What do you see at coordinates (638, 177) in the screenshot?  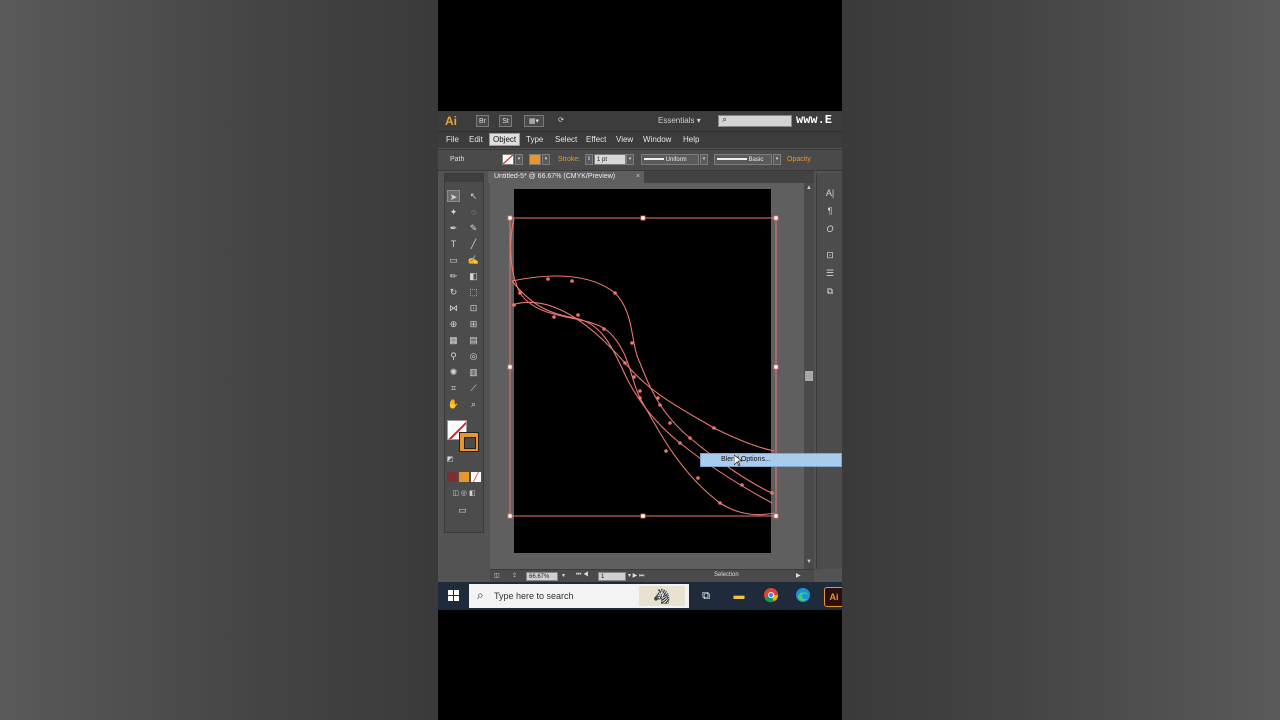 I see `close-tab-icon: ×` at bounding box center [638, 177].